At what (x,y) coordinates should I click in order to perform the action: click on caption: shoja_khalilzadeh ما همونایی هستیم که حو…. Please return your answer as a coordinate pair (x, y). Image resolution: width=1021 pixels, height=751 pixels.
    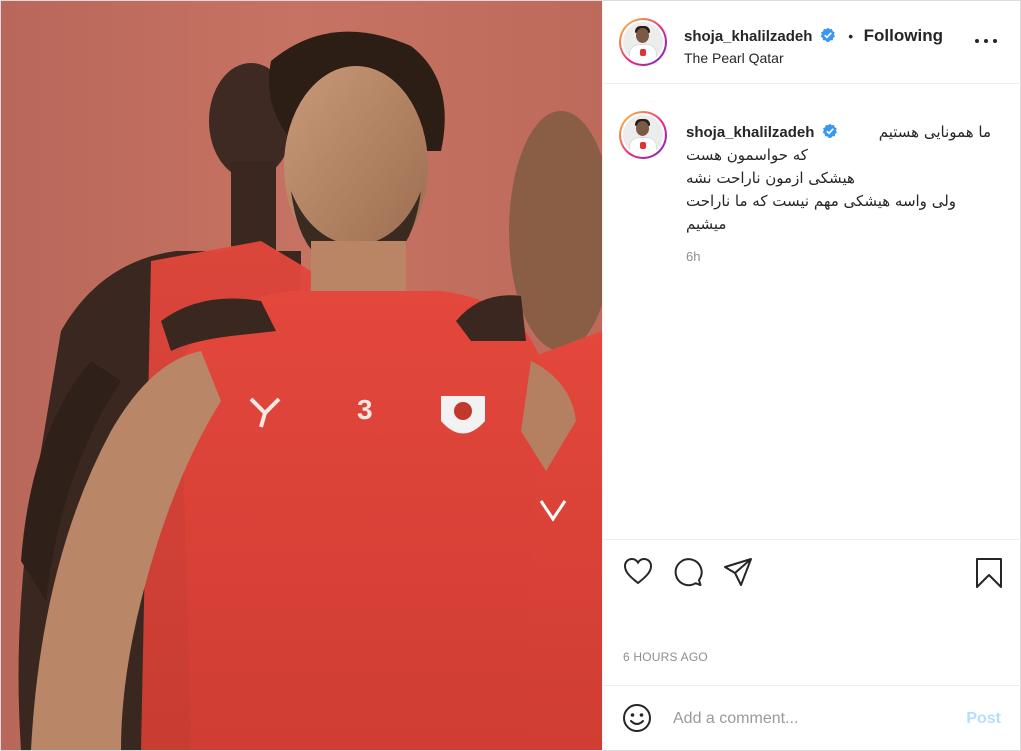
    Looking at the image, I should click on (838, 178).